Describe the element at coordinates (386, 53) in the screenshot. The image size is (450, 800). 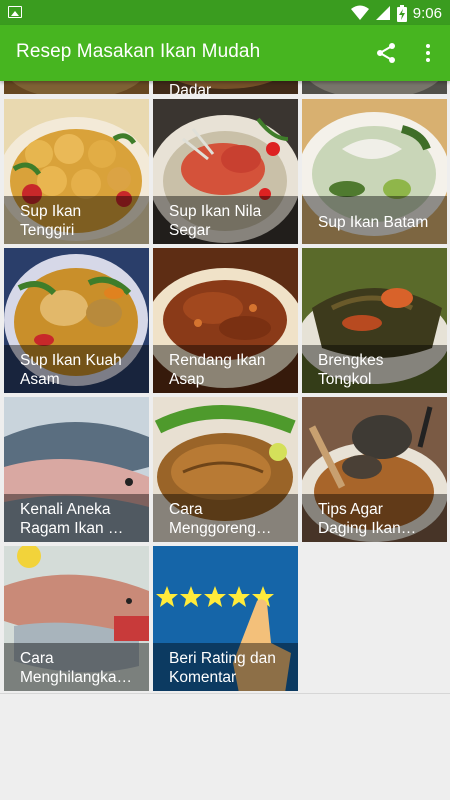
I see `share-icon` at that location.